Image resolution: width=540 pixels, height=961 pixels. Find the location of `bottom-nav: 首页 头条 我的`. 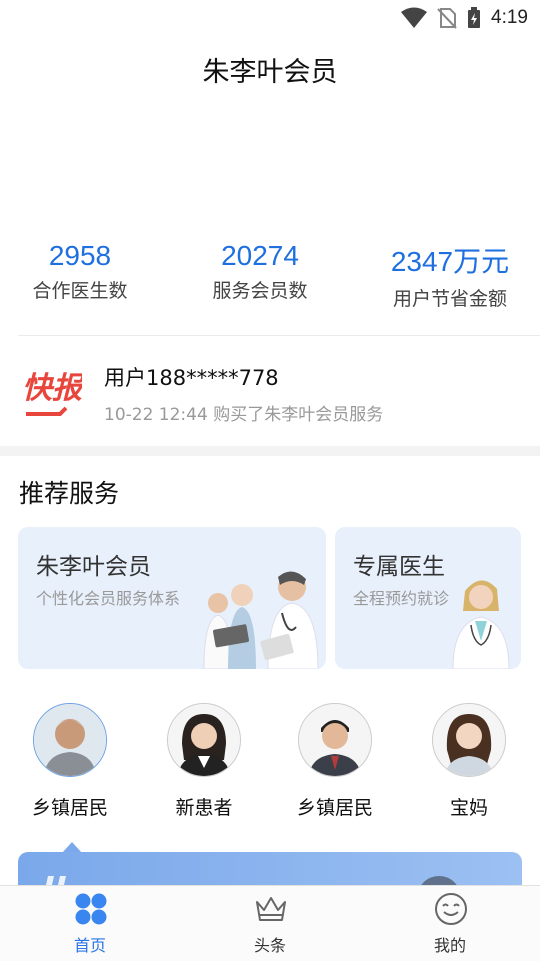

bottom-nav: 首页 头条 我的 is located at coordinates (270, 923).